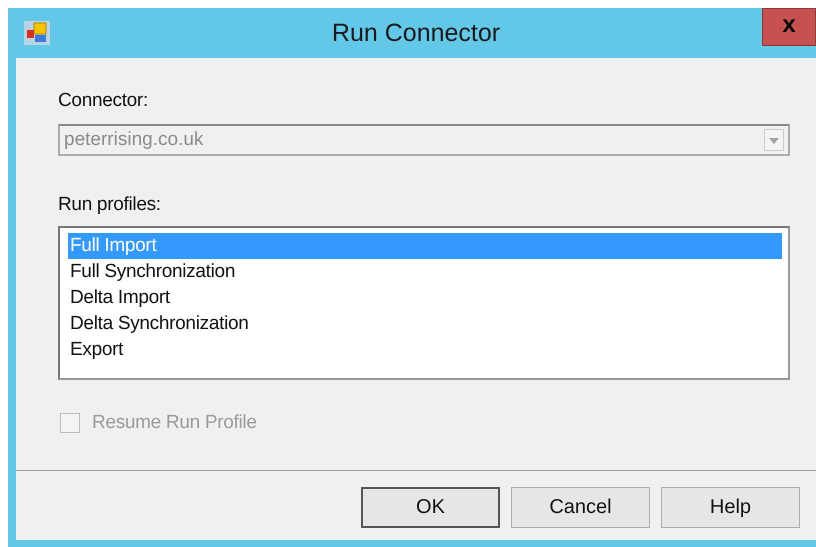 The image size is (816, 547). Describe the element at coordinates (110, 205) in the screenshot. I see `run-profiles-label: Run profiles:` at that location.